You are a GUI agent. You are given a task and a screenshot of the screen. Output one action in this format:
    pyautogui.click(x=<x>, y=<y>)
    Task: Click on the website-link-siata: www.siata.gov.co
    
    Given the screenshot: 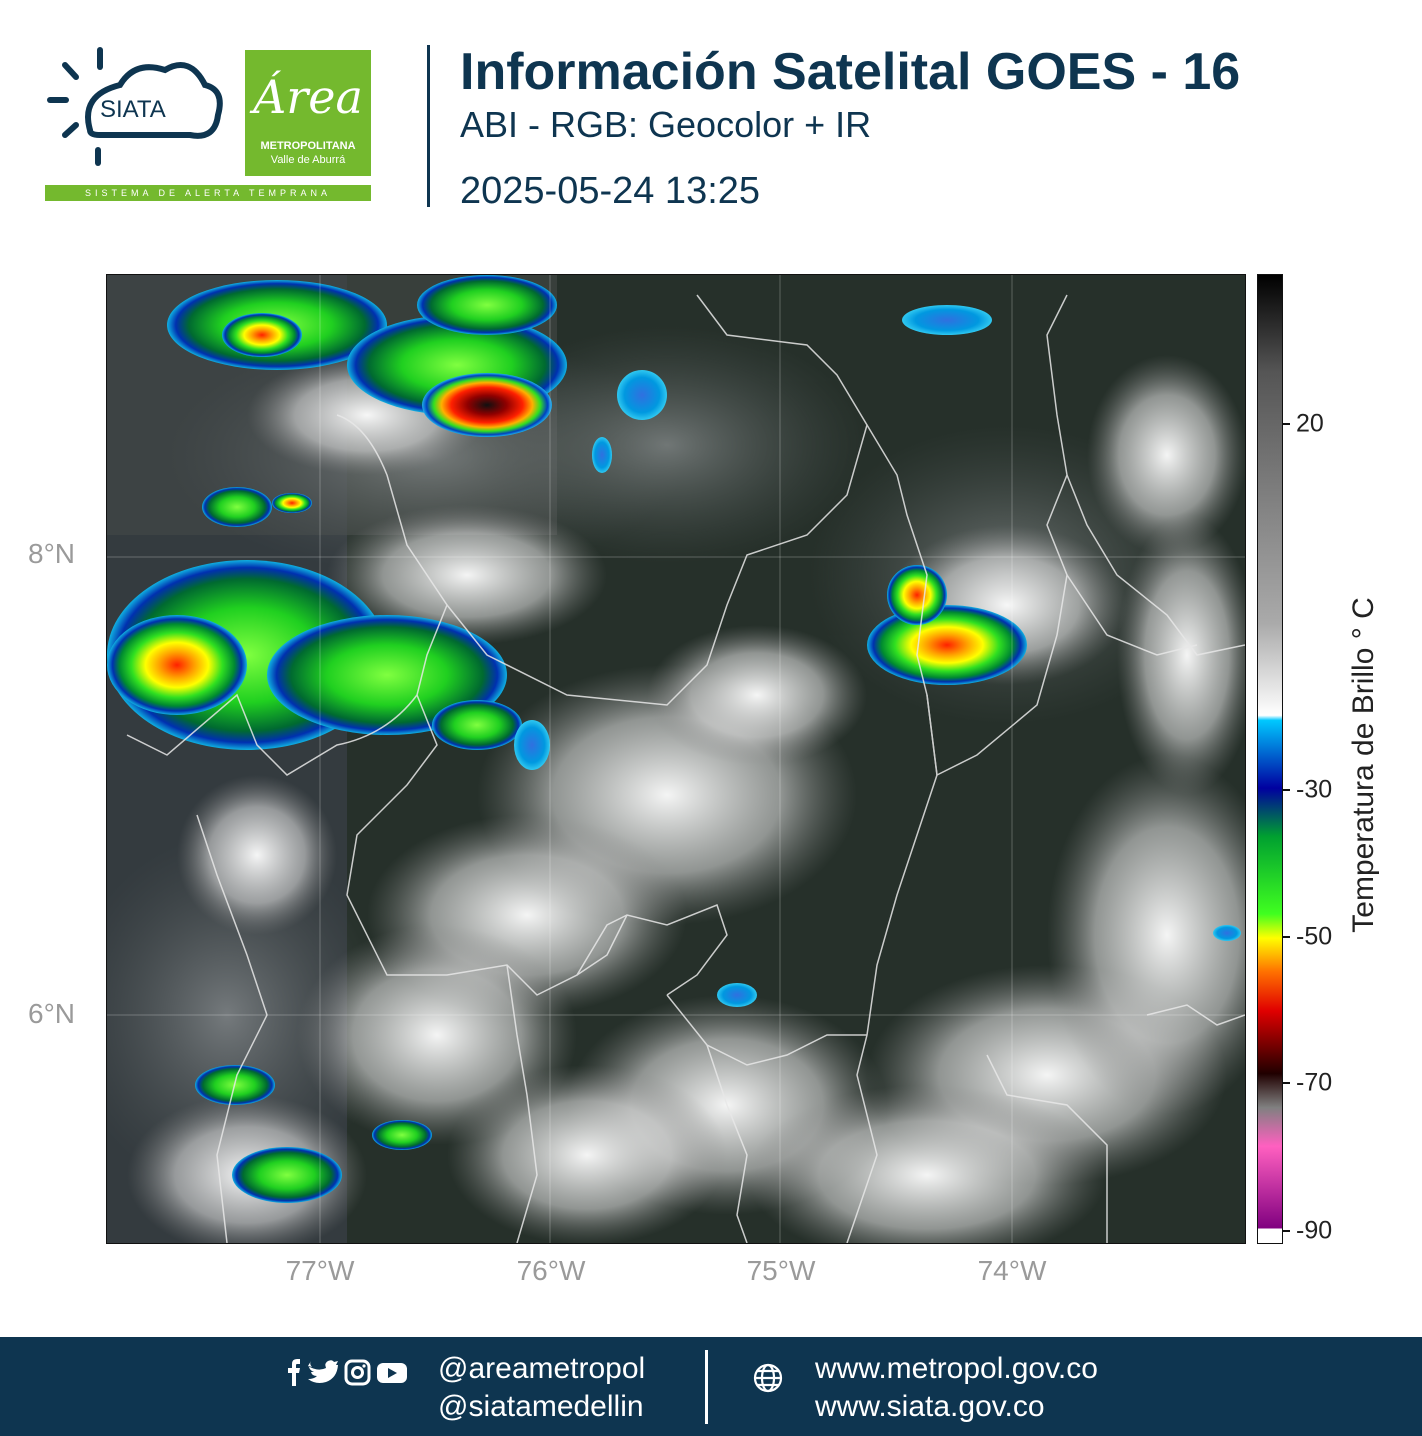 What is the action you would take?
    pyautogui.click(x=930, y=1407)
    